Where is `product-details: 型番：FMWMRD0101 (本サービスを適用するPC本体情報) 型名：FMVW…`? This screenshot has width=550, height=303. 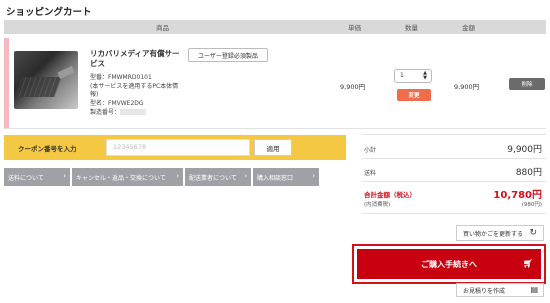
product-details: 型番：FMWMRD0101 (本サービスを適用するPC本体情報) 型名：FMVW… is located at coordinates (138, 95).